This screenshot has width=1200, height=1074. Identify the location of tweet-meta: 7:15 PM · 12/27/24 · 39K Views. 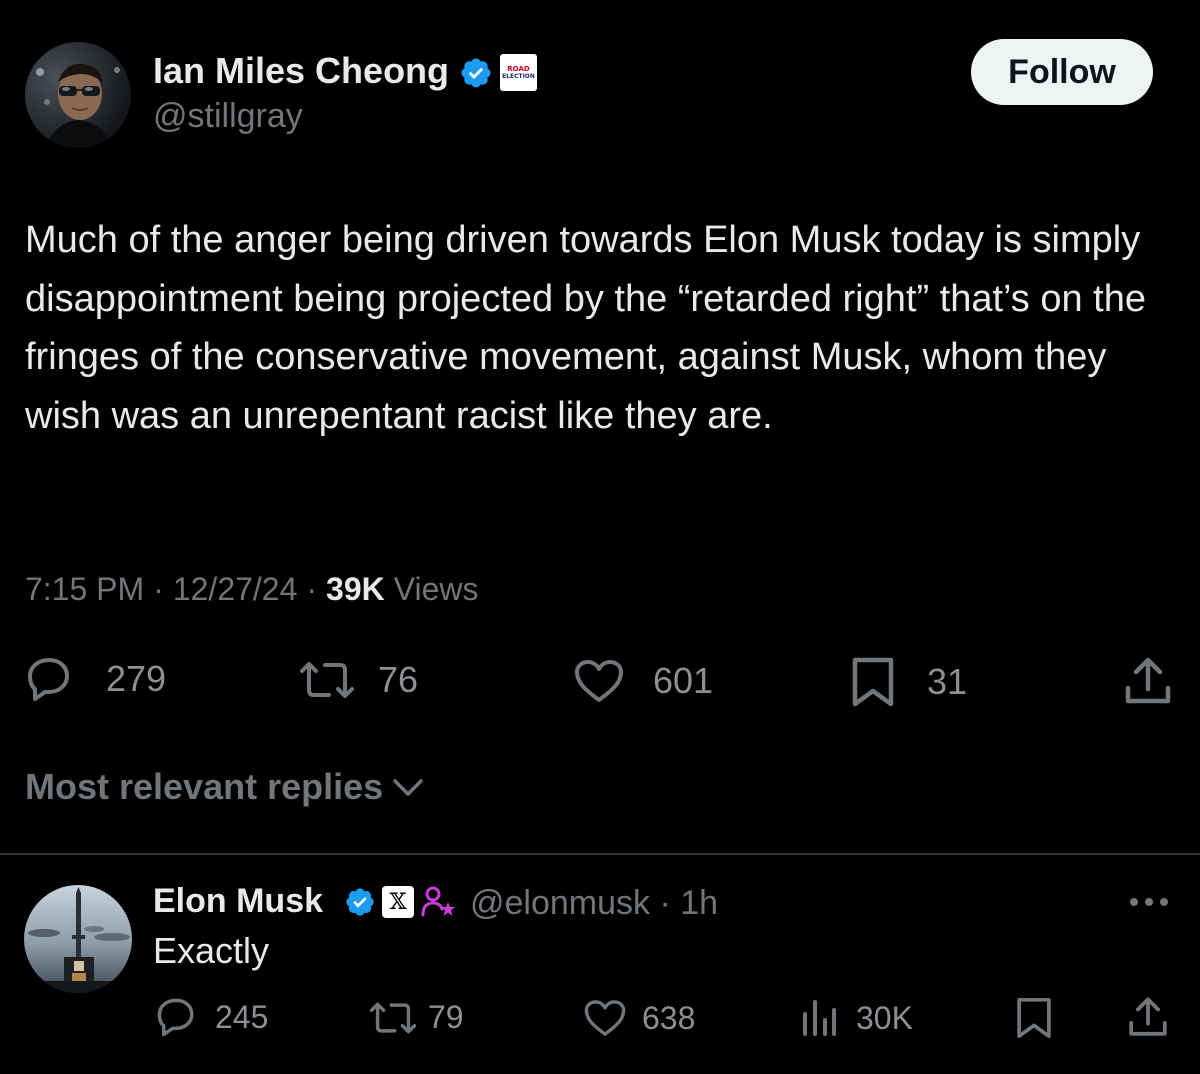
(252, 589).